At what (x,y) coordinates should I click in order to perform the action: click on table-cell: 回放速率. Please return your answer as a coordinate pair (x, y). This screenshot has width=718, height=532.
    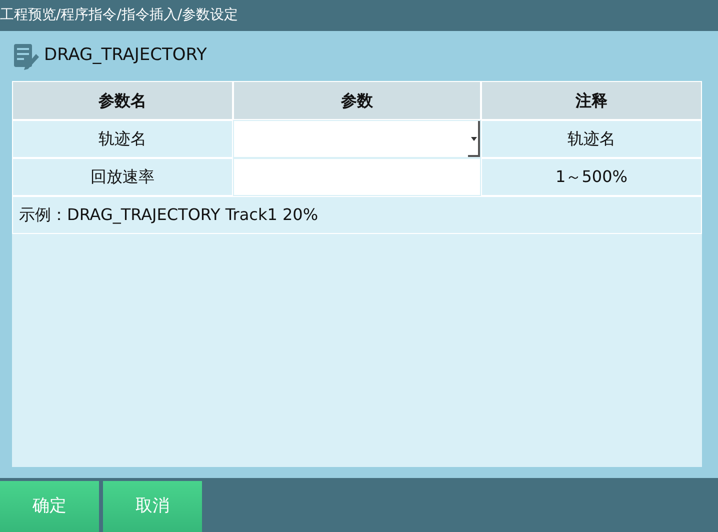
    Looking at the image, I should click on (122, 177).